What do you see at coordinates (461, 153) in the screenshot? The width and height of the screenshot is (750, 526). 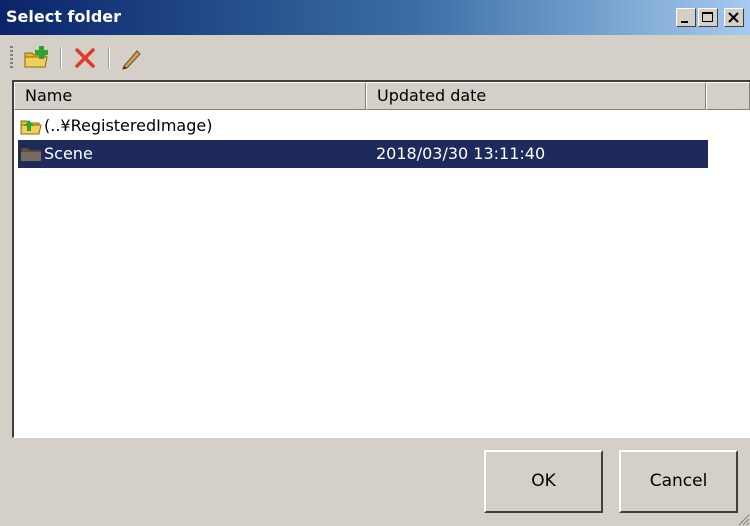 I see `folder-updated-date: 2018/03/30 13:11:40` at bounding box center [461, 153].